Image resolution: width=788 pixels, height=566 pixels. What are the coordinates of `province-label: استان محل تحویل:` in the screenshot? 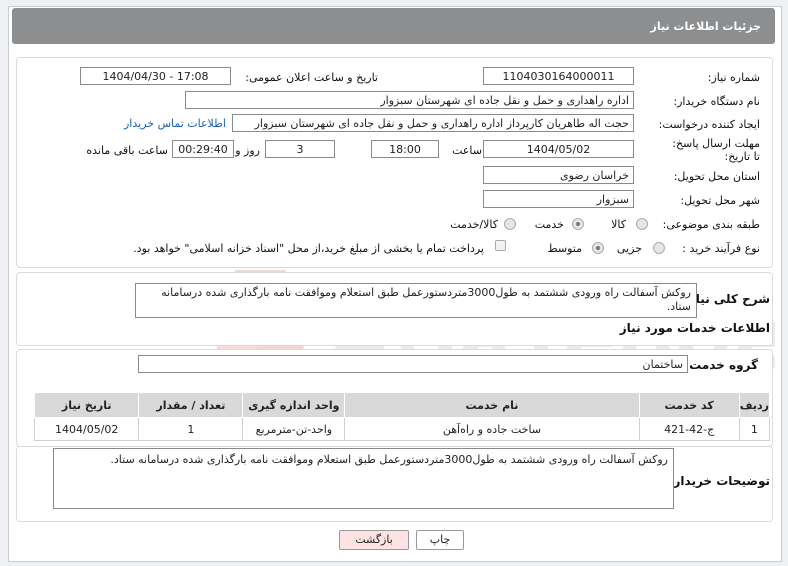 It's located at (716, 176).